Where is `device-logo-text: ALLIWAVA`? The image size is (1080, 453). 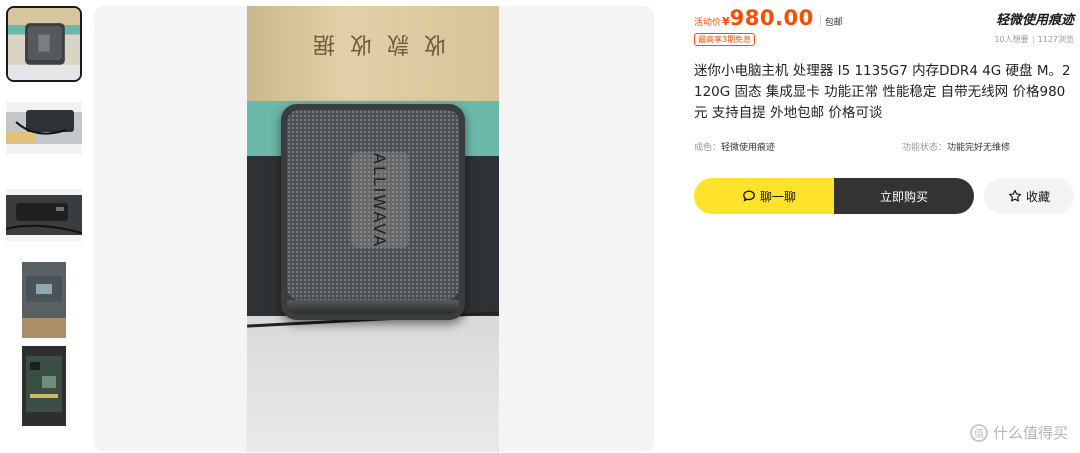
device-logo-text: ALLIWAVA is located at coordinates (380, 200).